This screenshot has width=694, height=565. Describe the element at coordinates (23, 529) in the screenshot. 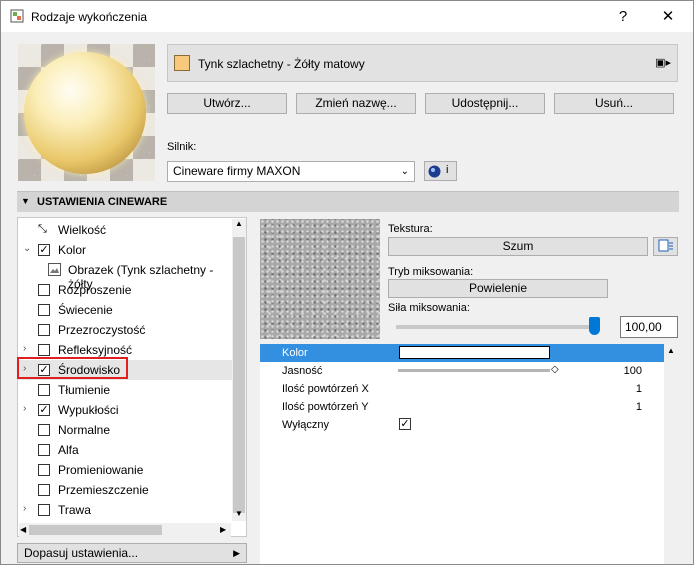

I see `scroll-left-icon: ◀` at that location.